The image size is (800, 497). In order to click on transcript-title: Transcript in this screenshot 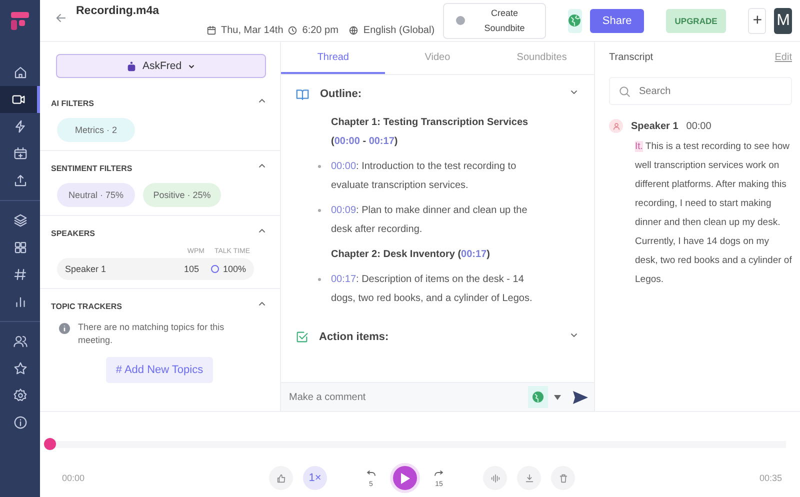, I will do `click(631, 57)`.